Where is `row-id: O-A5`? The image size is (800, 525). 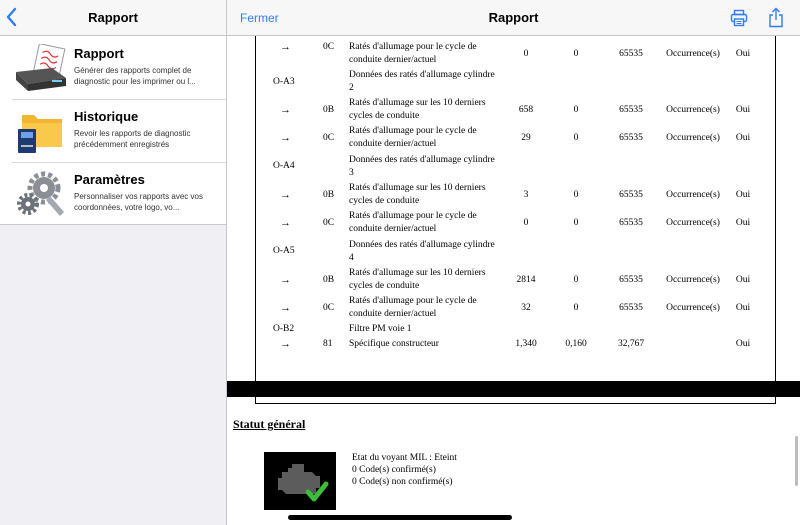 row-id: O-A5 is located at coordinates (284, 251).